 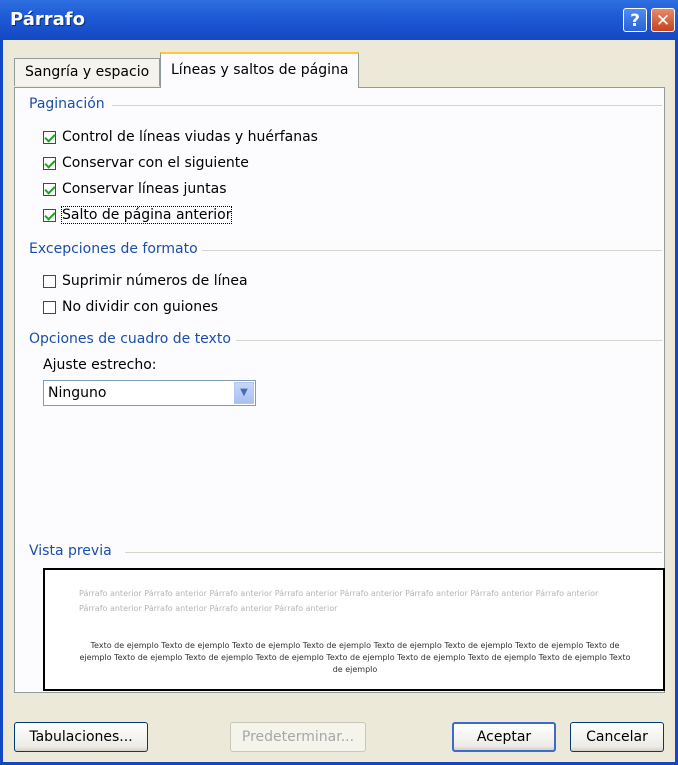 What do you see at coordinates (339, 20) in the screenshot?
I see `title-bar: Párrafo ? ✕` at bounding box center [339, 20].